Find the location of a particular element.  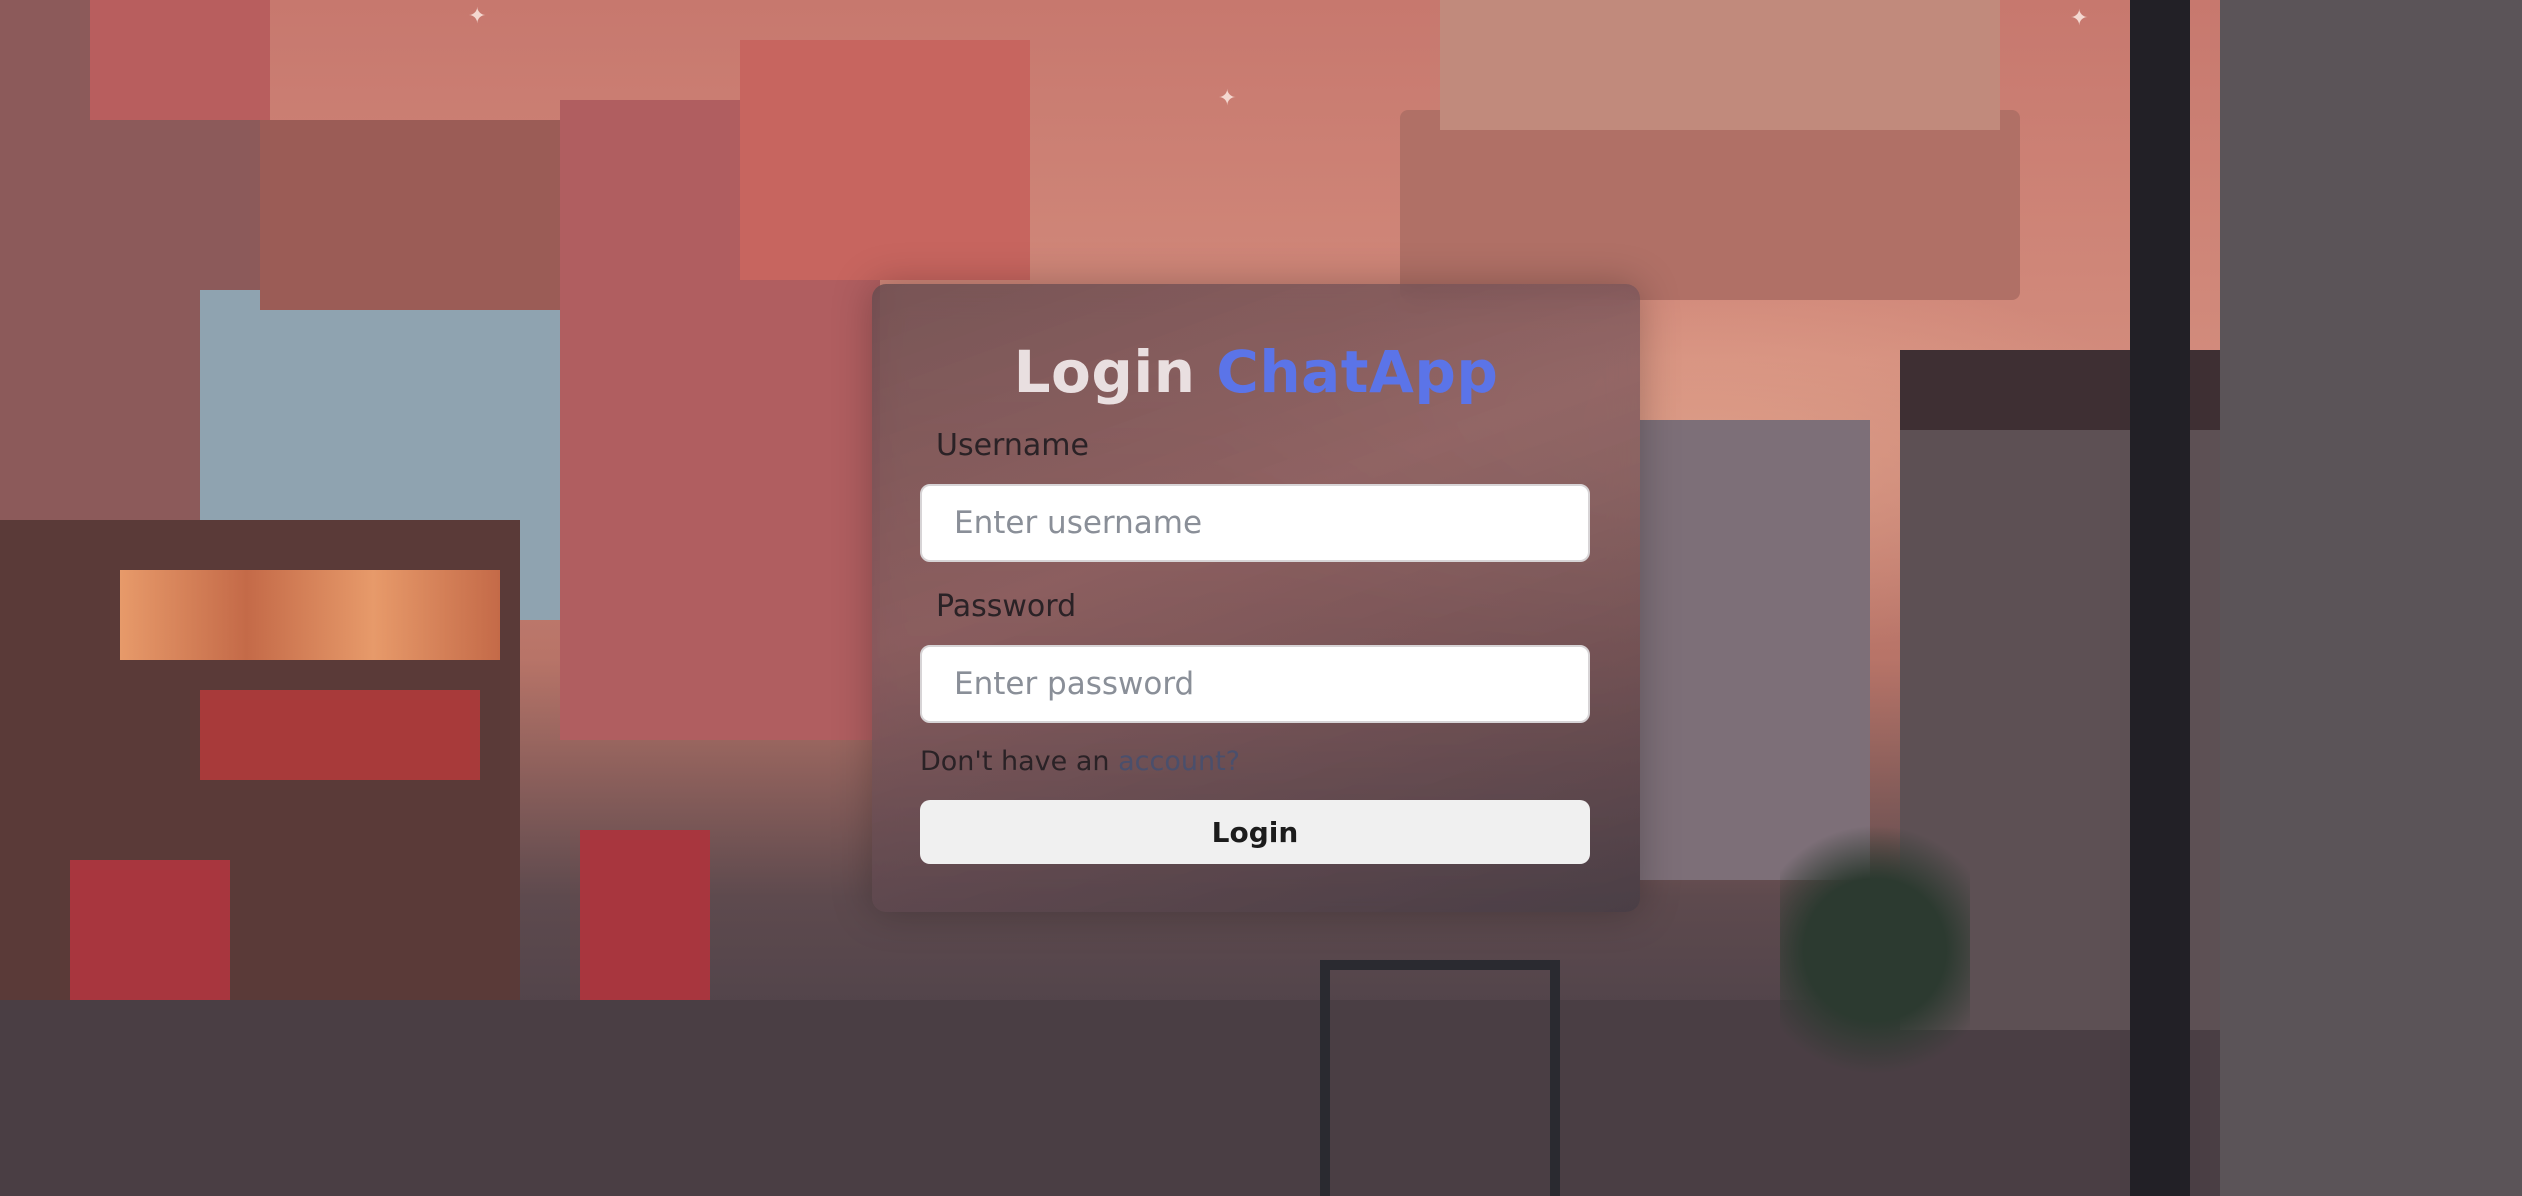

password-input is located at coordinates (1255, 684).